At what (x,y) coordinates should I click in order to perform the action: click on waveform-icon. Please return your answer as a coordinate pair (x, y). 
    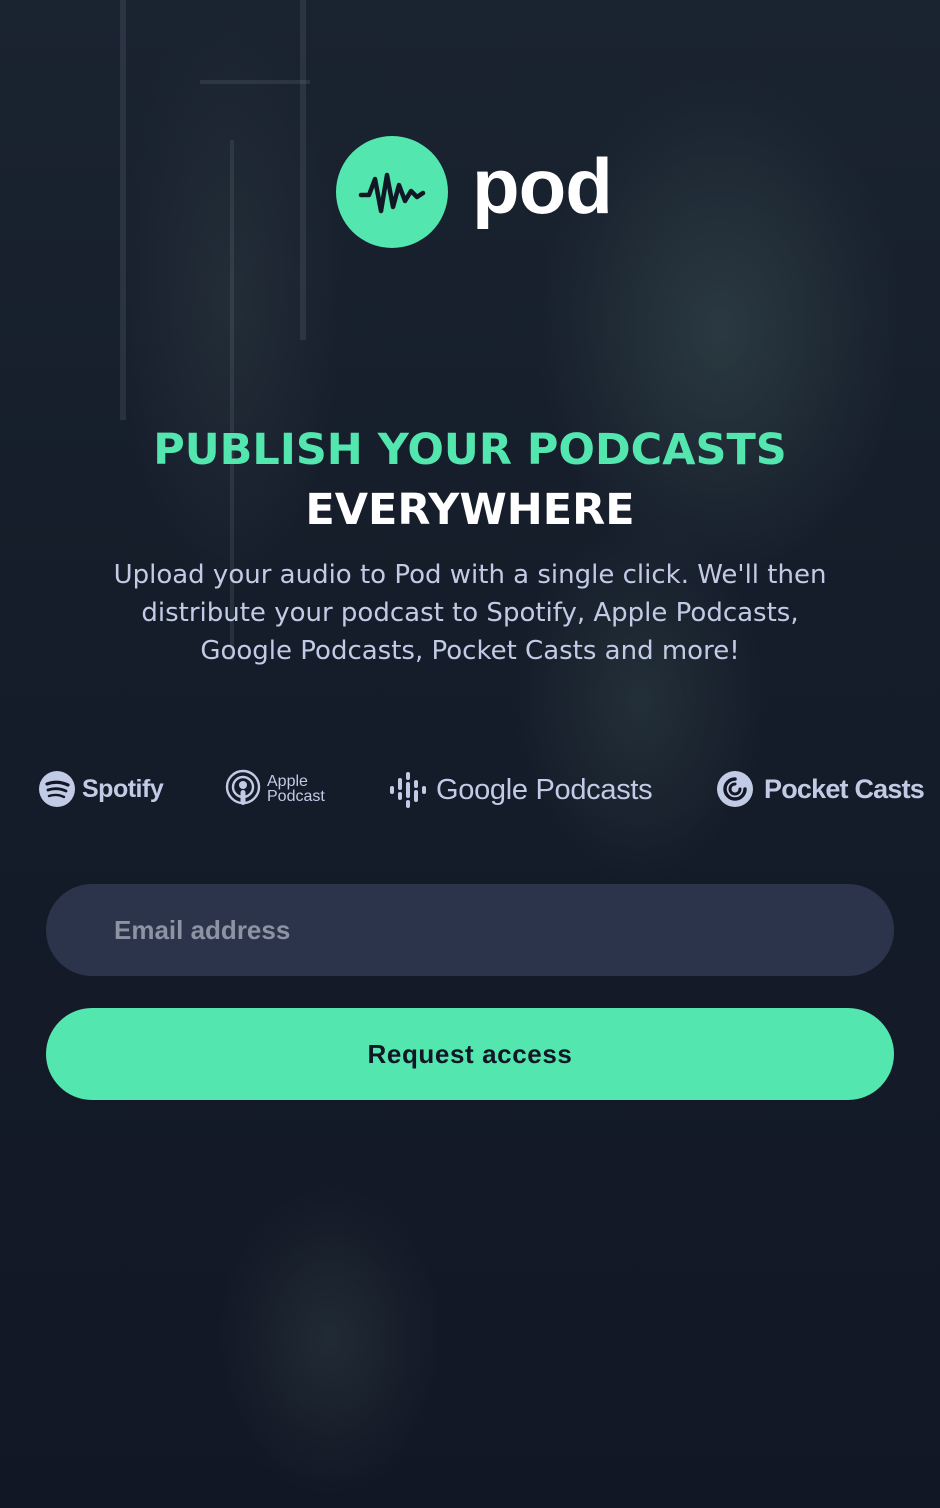
    Looking at the image, I should click on (392, 192).